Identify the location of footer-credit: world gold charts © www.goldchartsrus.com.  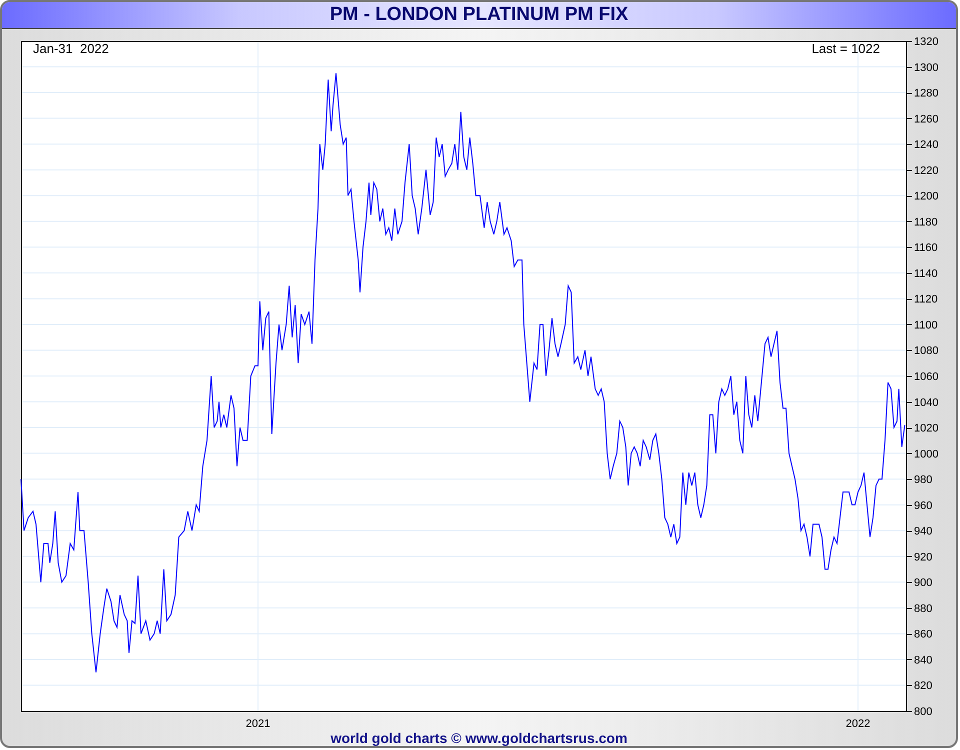
(479, 738).